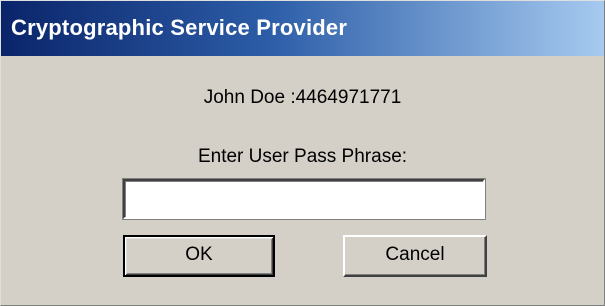  I want to click on cancel-button: Cancel, so click(415, 256).